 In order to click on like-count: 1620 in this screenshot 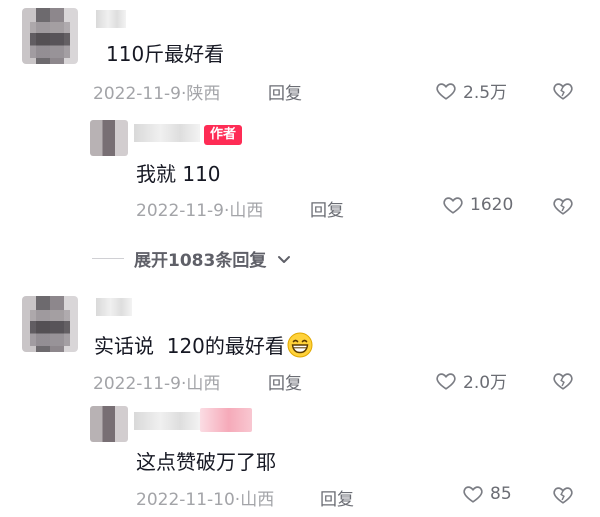, I will do `click(492, 205)`.